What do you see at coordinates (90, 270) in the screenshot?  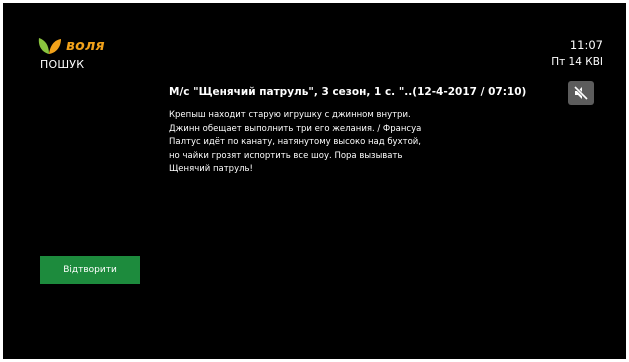 I see `play-button: Відтворити` at bounding box center [90, 270].